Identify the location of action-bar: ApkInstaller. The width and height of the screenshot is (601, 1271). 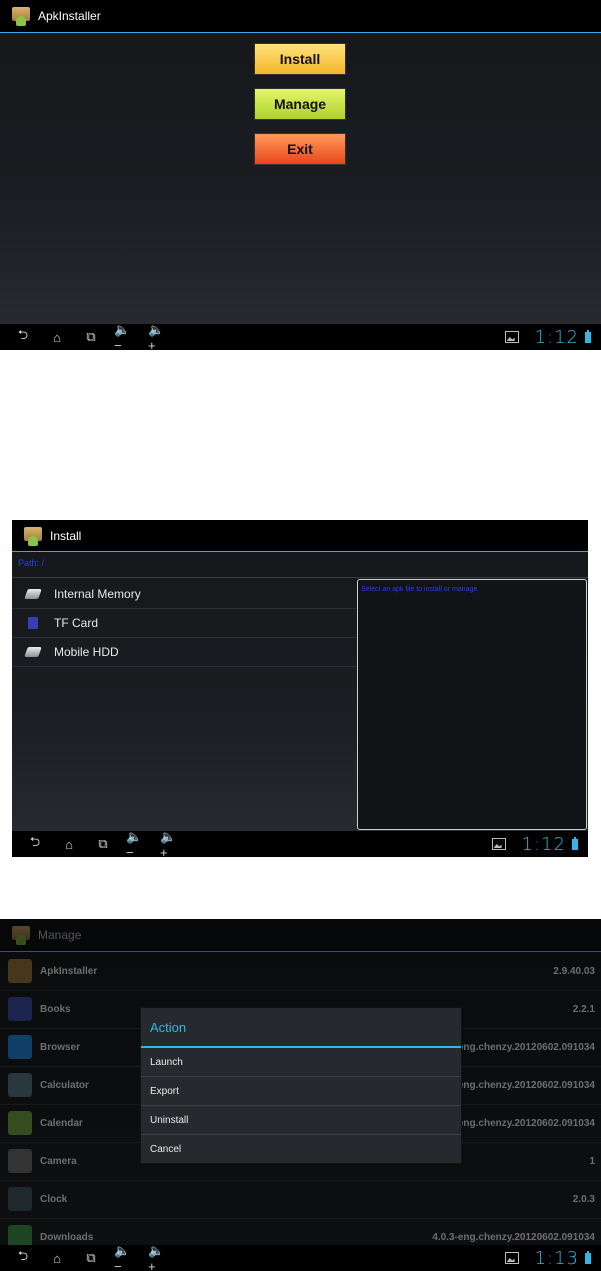
(300, 16).